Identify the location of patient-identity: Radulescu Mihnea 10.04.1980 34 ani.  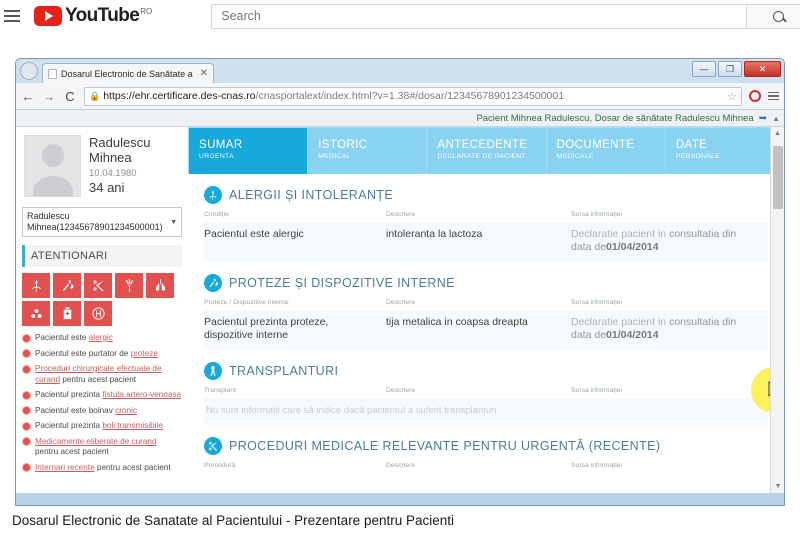
(119, 166).